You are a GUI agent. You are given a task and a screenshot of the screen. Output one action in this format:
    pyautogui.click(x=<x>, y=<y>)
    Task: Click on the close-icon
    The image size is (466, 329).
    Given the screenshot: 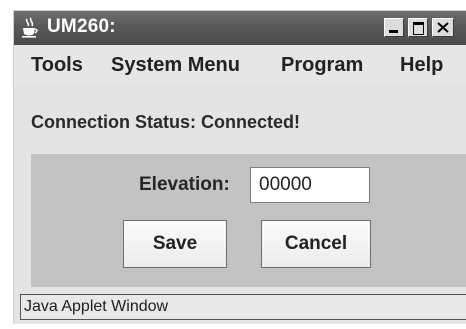 What is the action you would take?
    pyautogui.click(x=443, y=27)
    